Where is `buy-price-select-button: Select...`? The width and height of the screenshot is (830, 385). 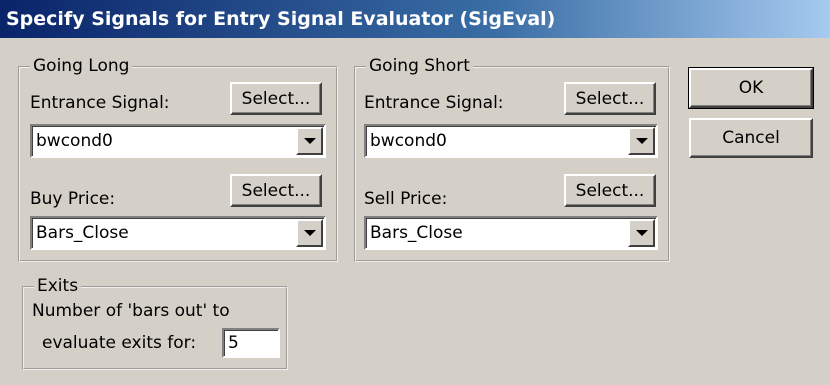
buy-price-select-button: Select... is located at coordinates (276, 190).